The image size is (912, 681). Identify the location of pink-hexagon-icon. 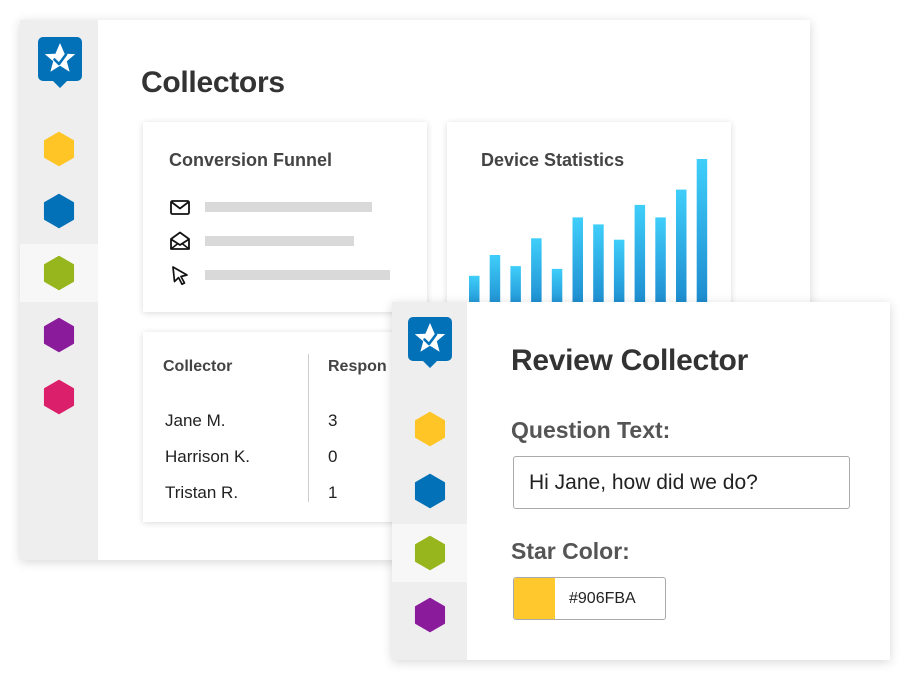
(59, 397).